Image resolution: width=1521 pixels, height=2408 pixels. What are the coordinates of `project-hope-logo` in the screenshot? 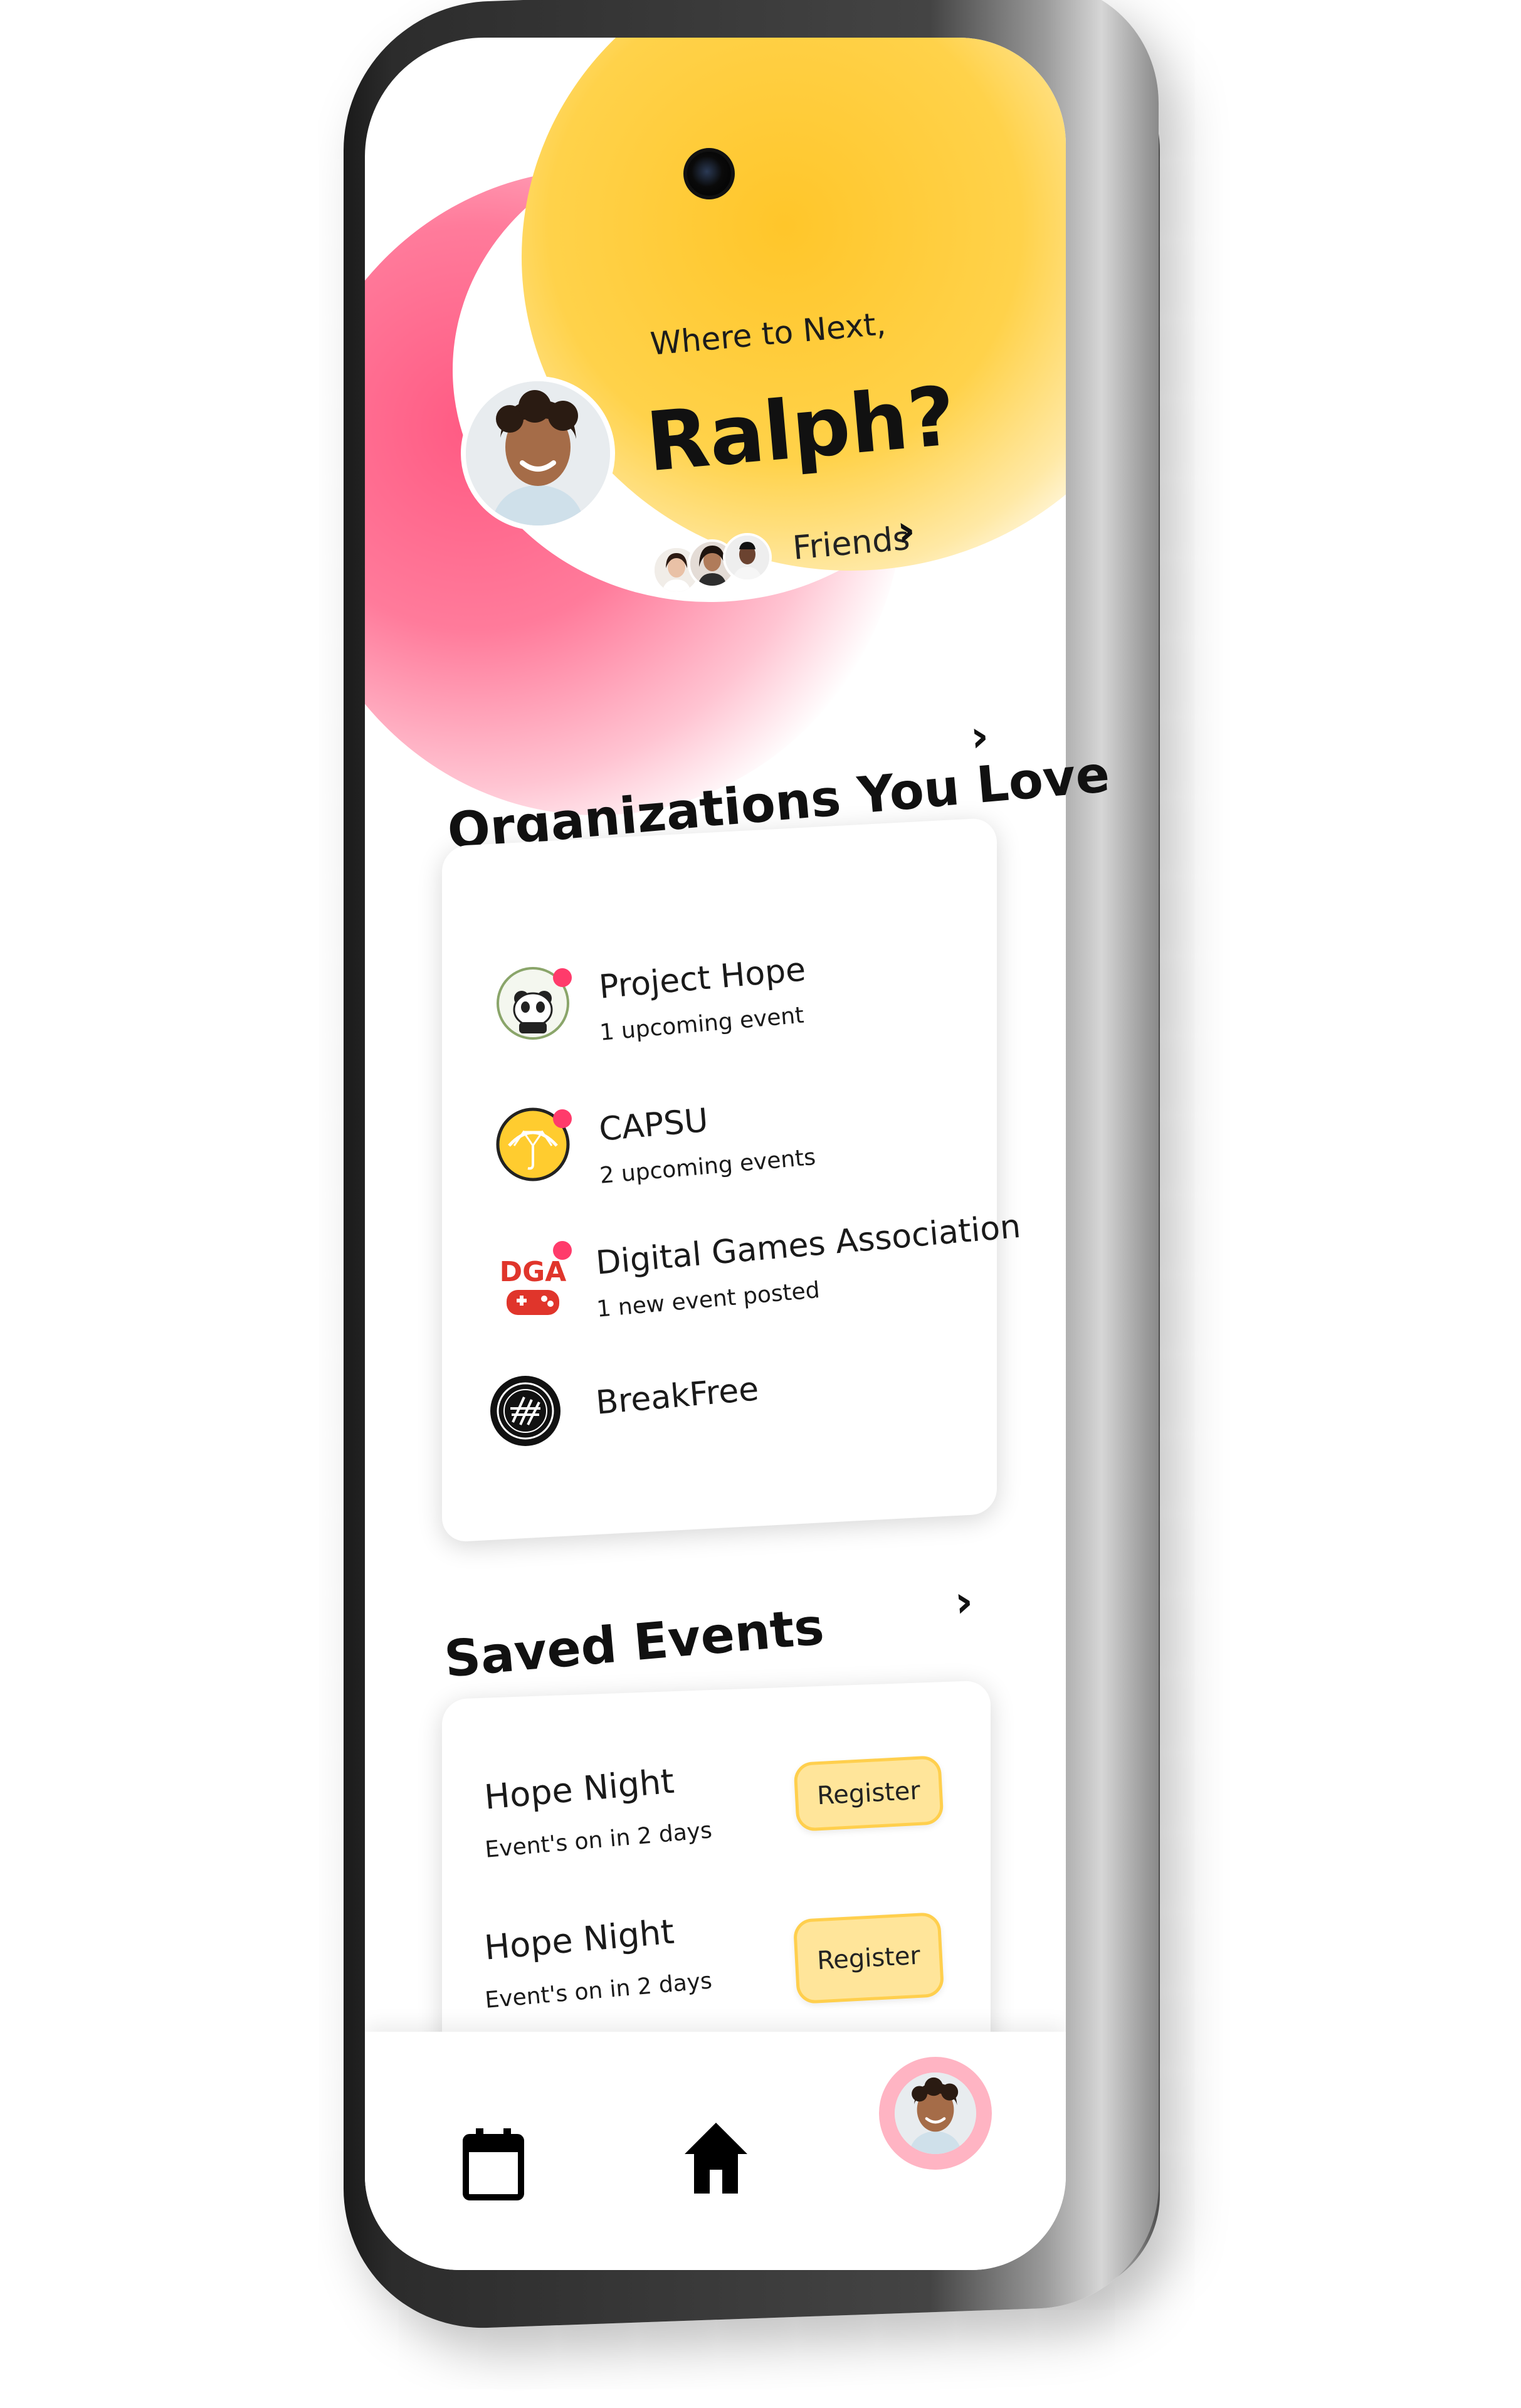 It's located at (533, 1003).